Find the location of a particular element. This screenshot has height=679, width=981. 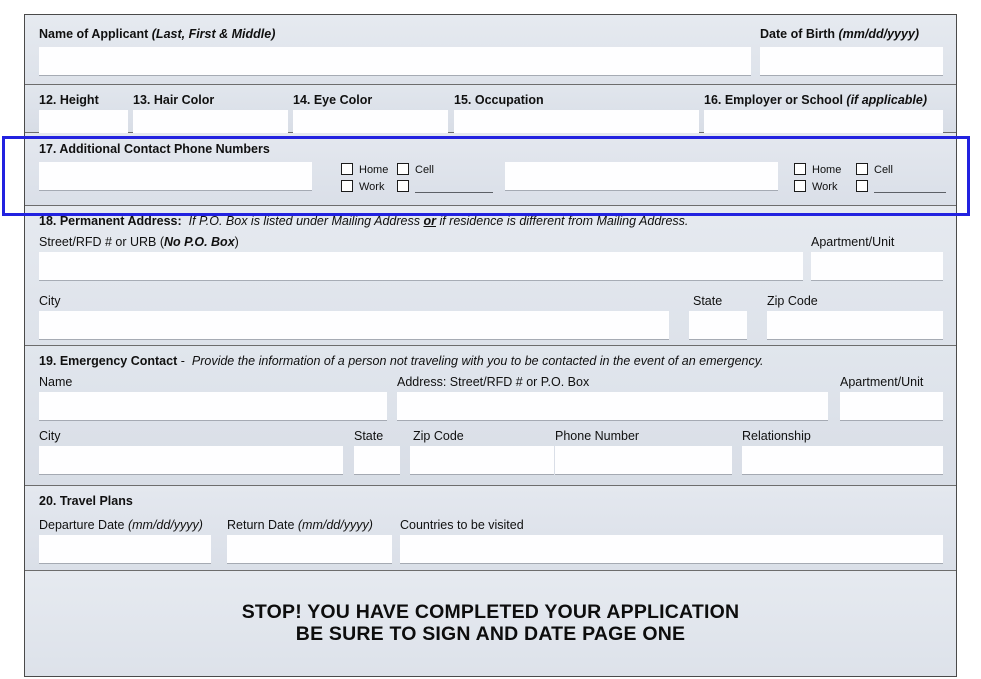

date-of-birth-label: Date of Birth (mm/dd/yyyy) is located at coordinates (840, 34).